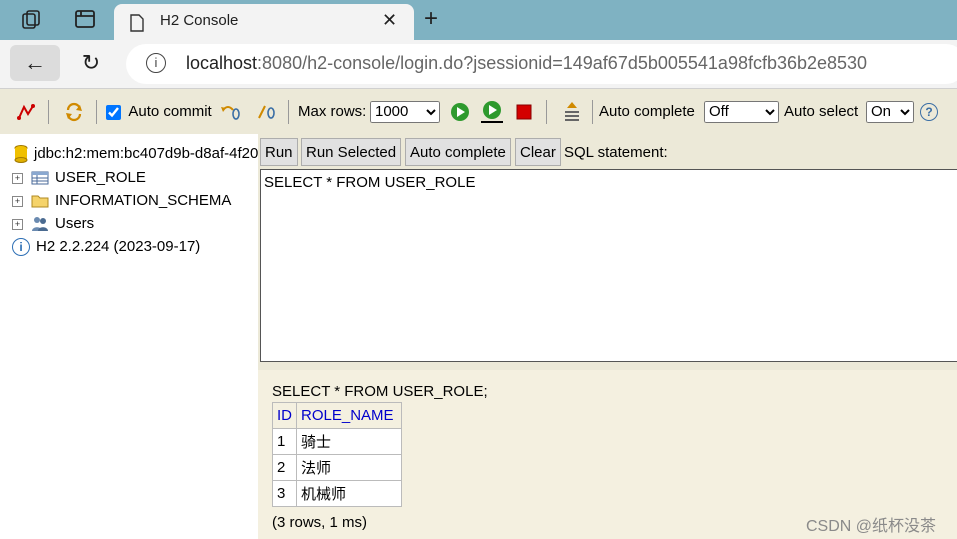 This screenshot has height=539, width=957. What do you see at coordinates (91, 63) in the screenshot?
I see `reload-button: ↻` at bounding box center [91, 63].